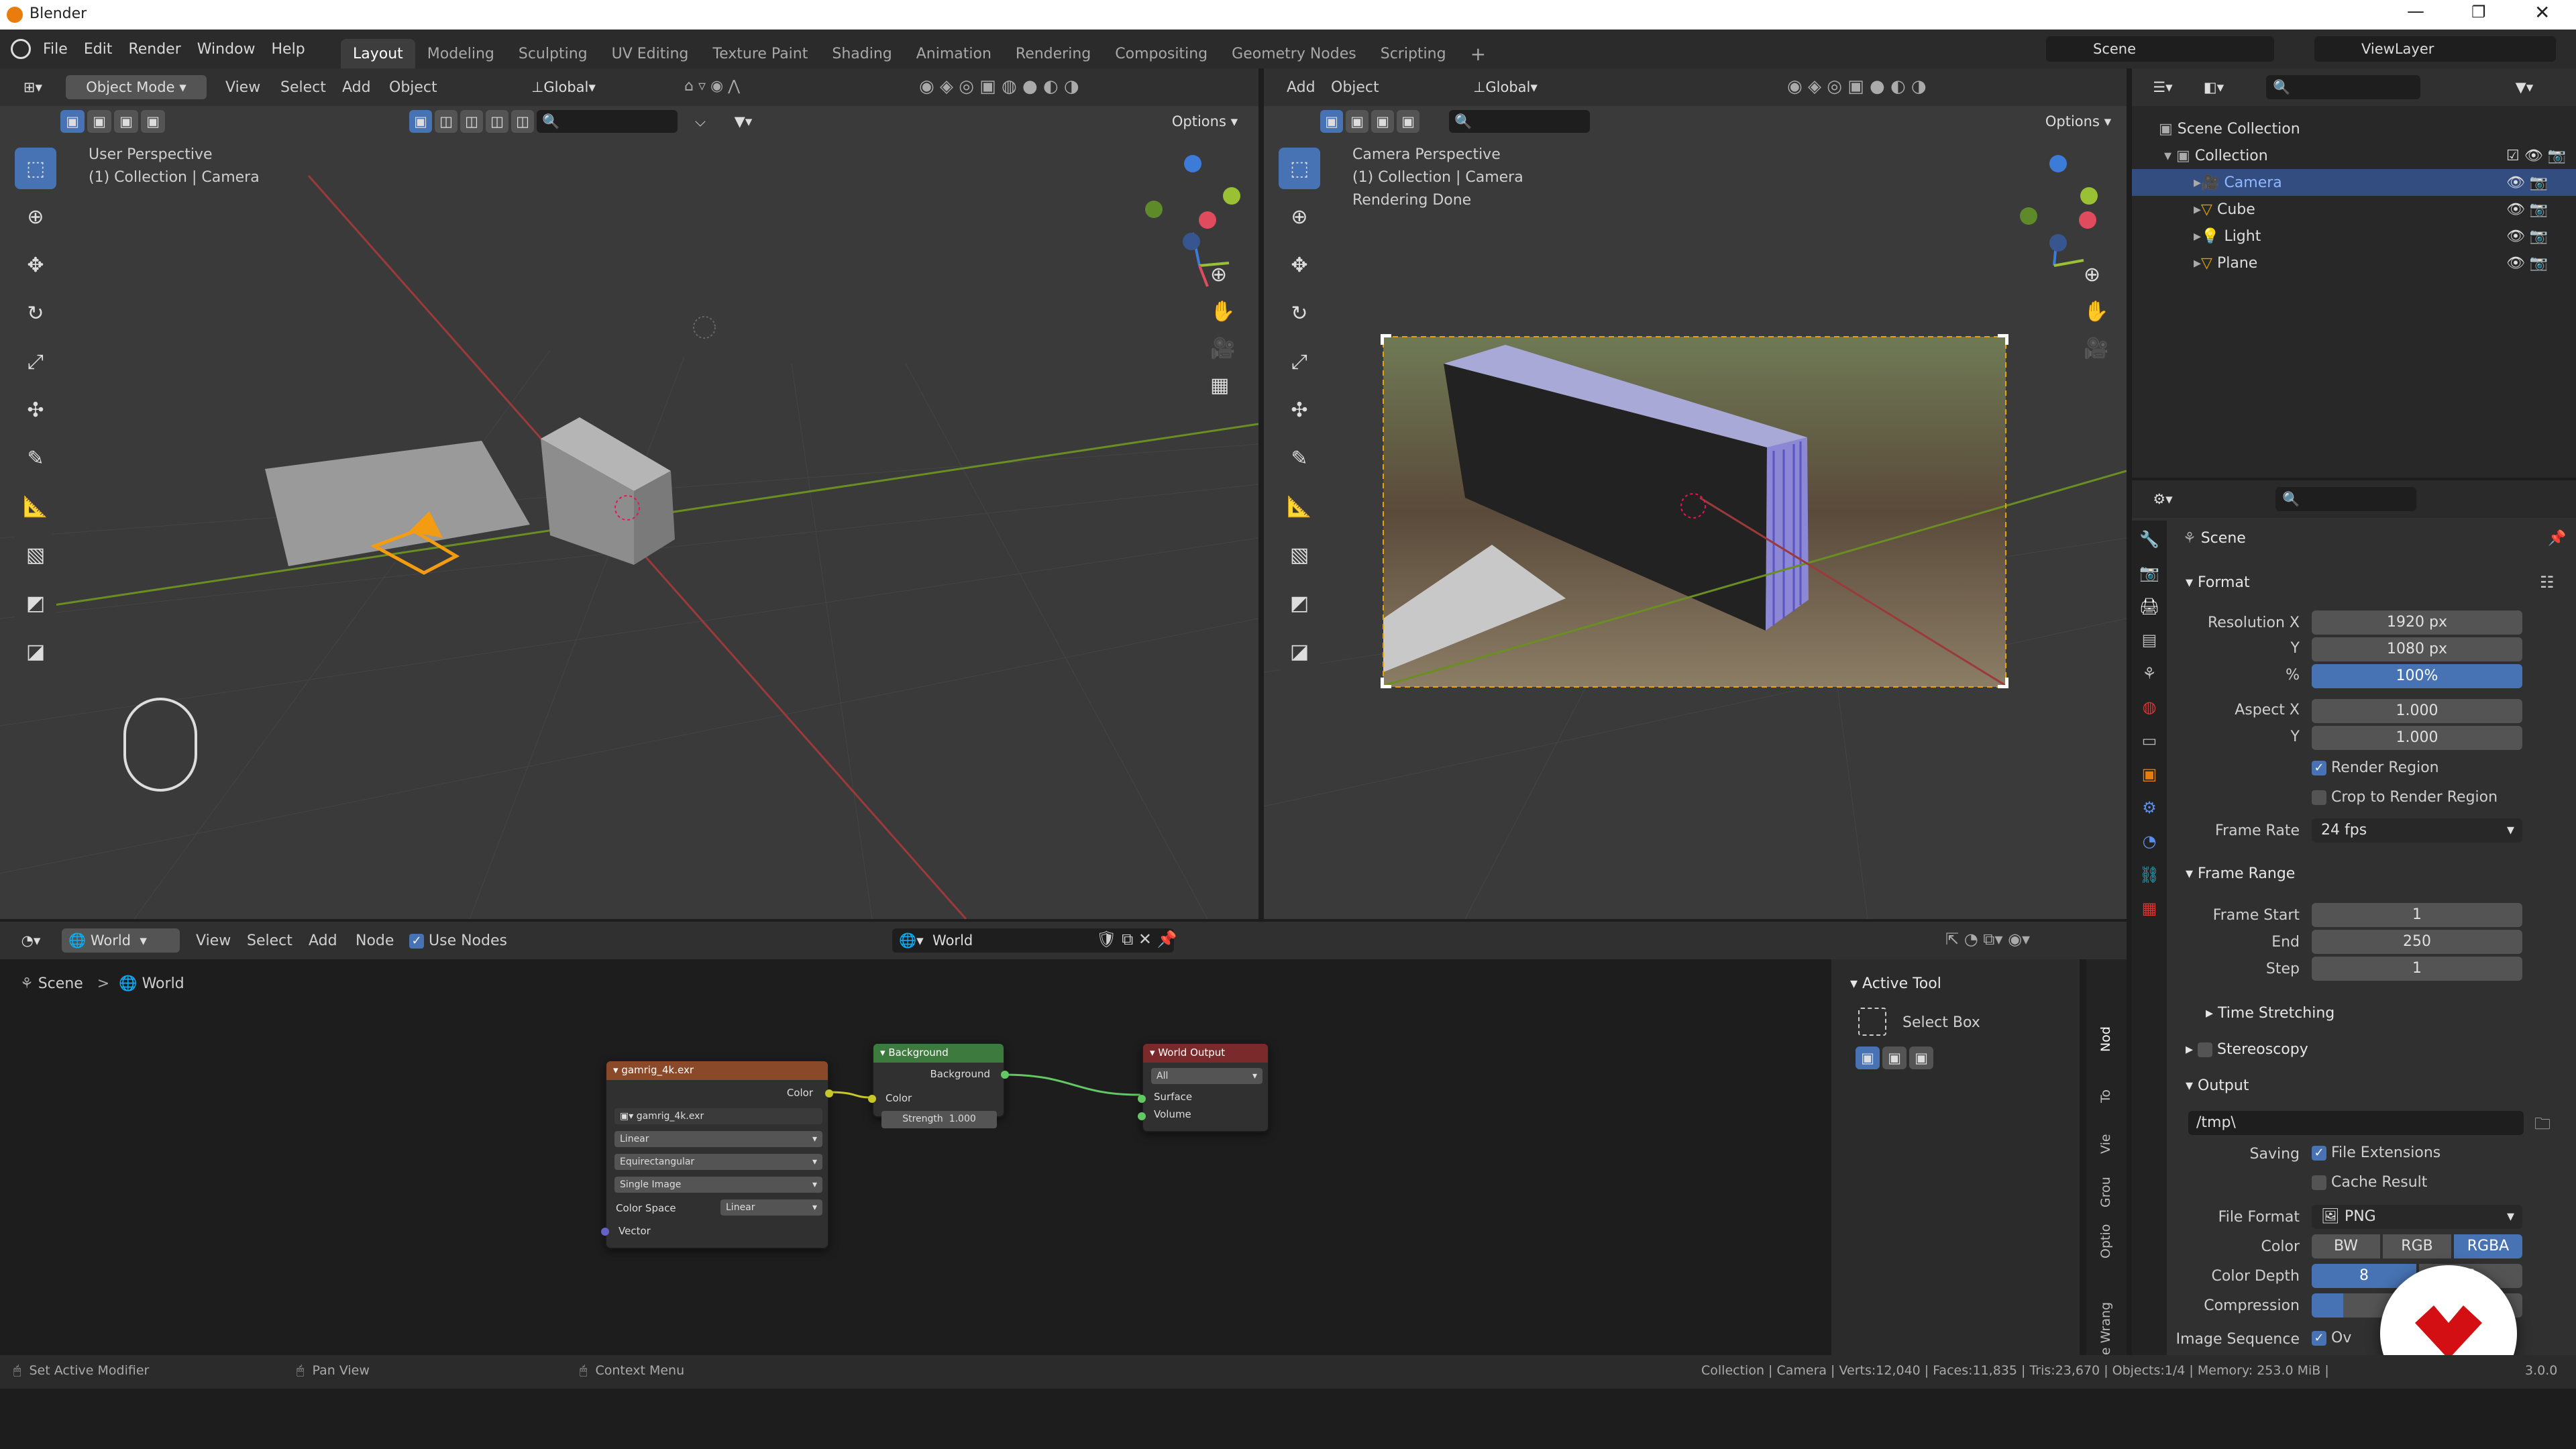  What do you see at coordinates (1299, 216) in the screenshot?
I see `rv-cursor-tool-icon: ⊕` at bounding box center [1299, 216].